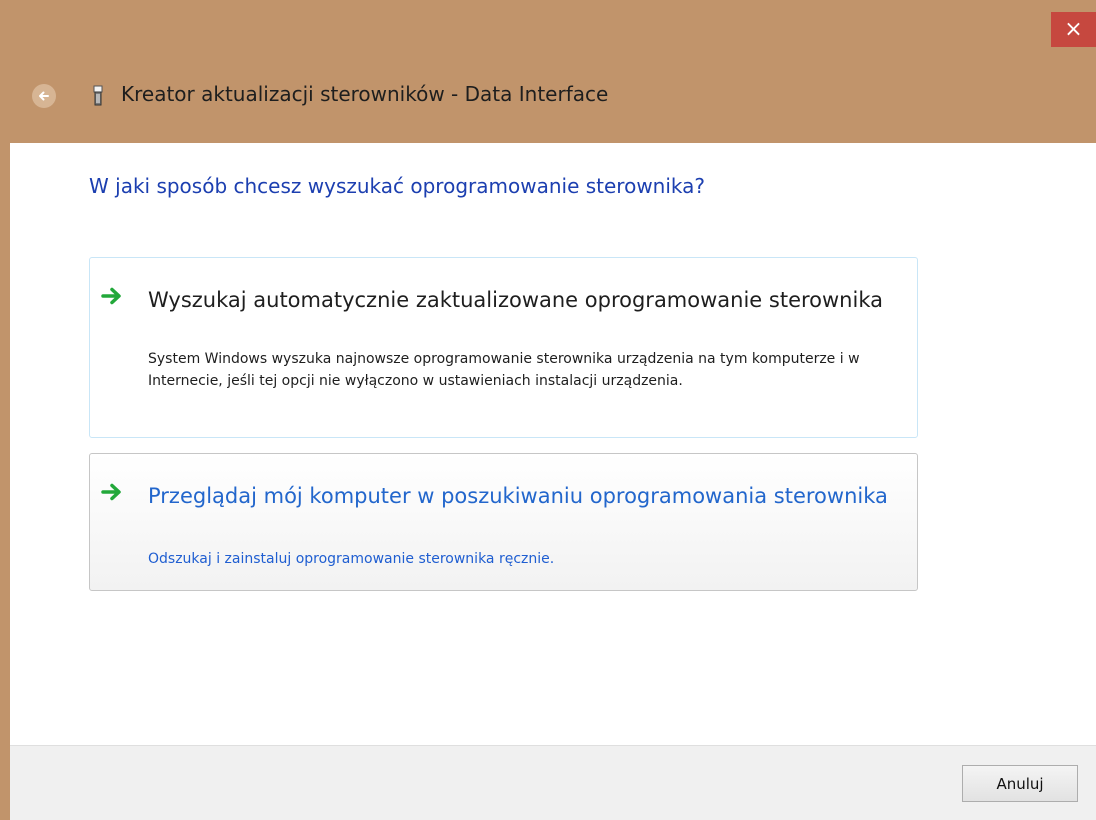 Image resolution: width=1096 pixels, height=820 pixels. I want to click on back-arrow-icon, so click(44, 96).